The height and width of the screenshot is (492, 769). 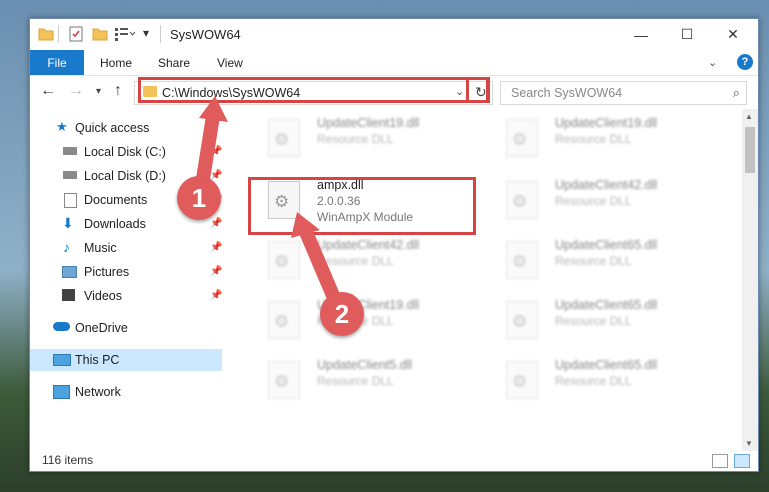 I want to click on sidebar-item-label: This PC, so click(x=97, y=360).